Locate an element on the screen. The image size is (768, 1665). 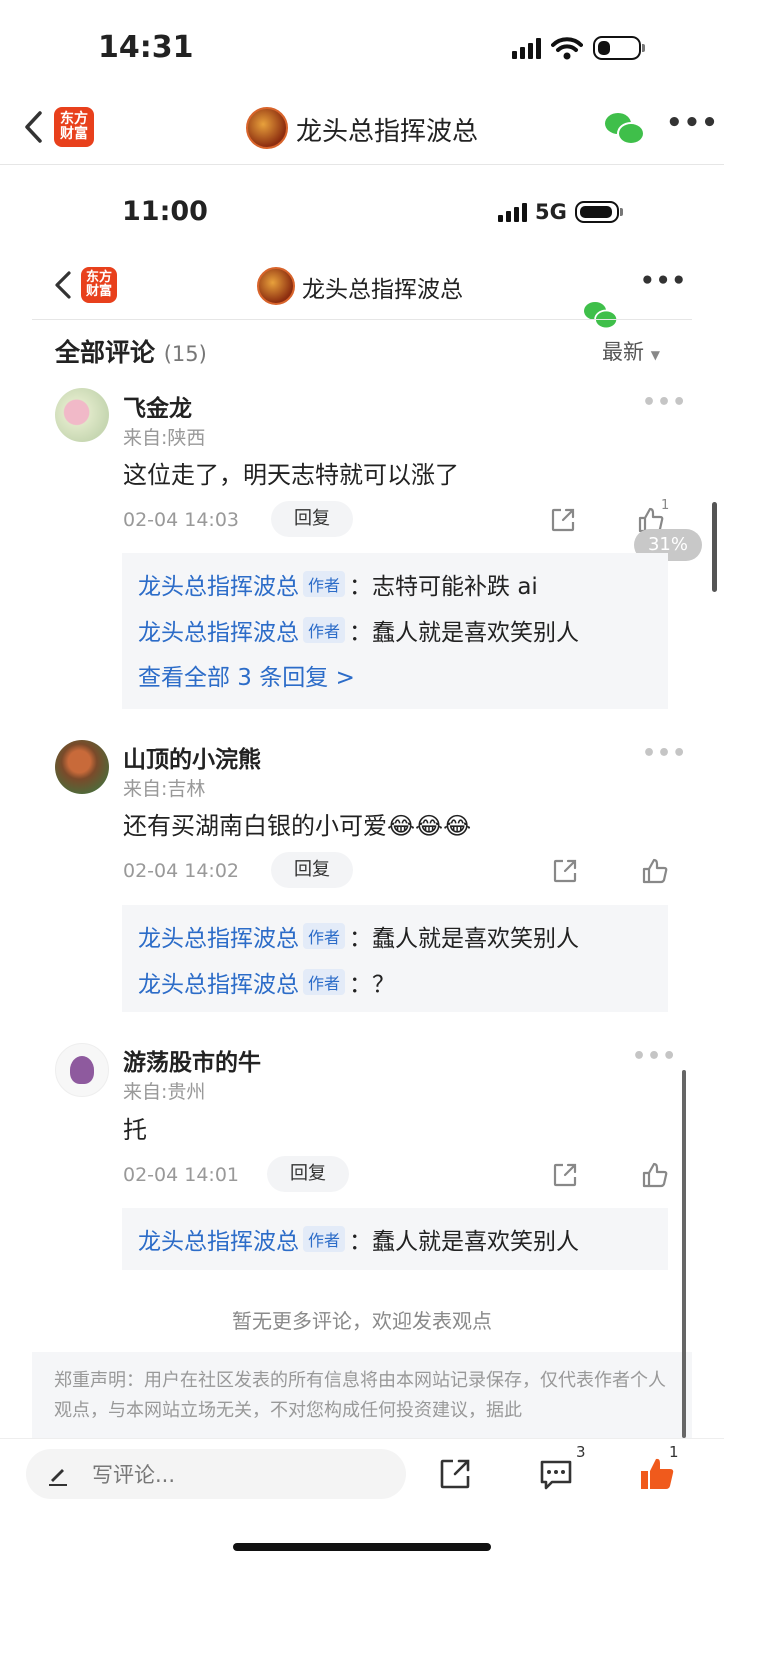
comment-location: 来自:陕西 is located at coordinates (164, 438).